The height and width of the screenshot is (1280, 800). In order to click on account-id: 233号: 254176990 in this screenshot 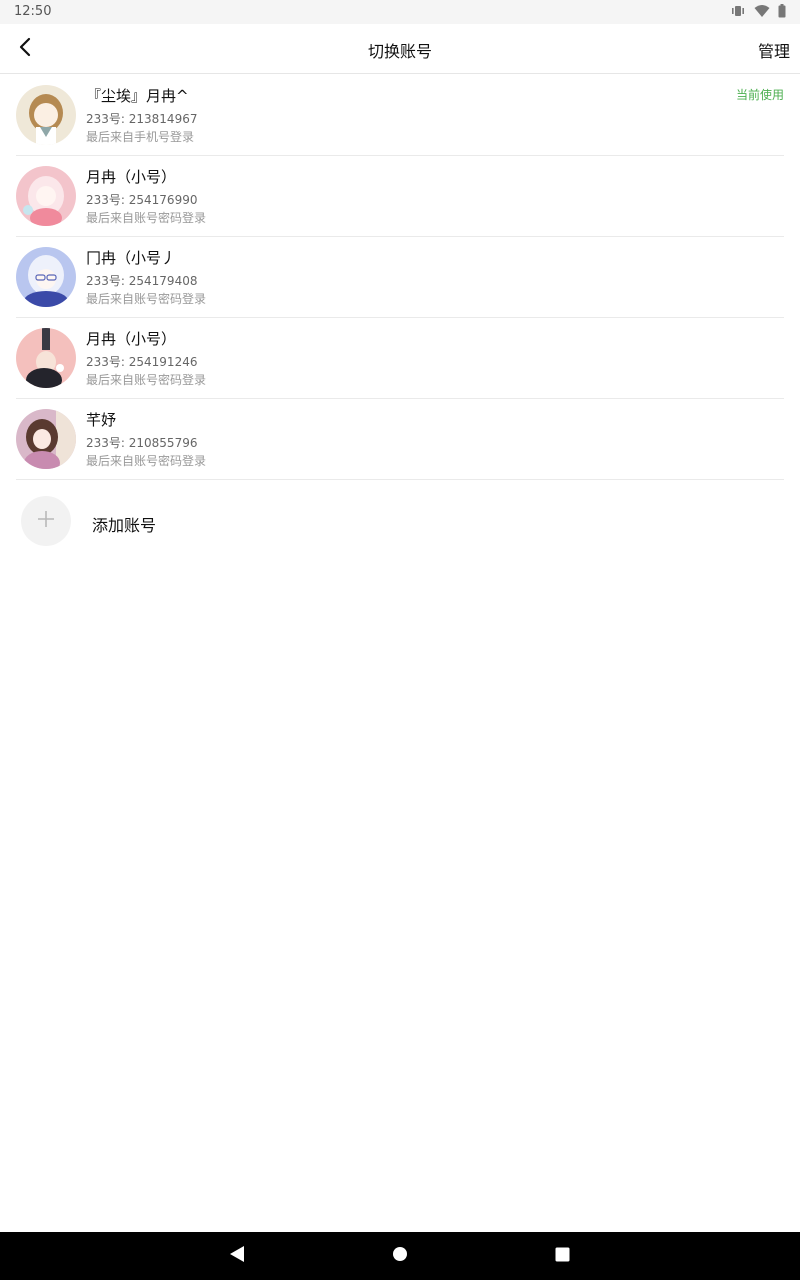, I will do `click(142, 200)`.